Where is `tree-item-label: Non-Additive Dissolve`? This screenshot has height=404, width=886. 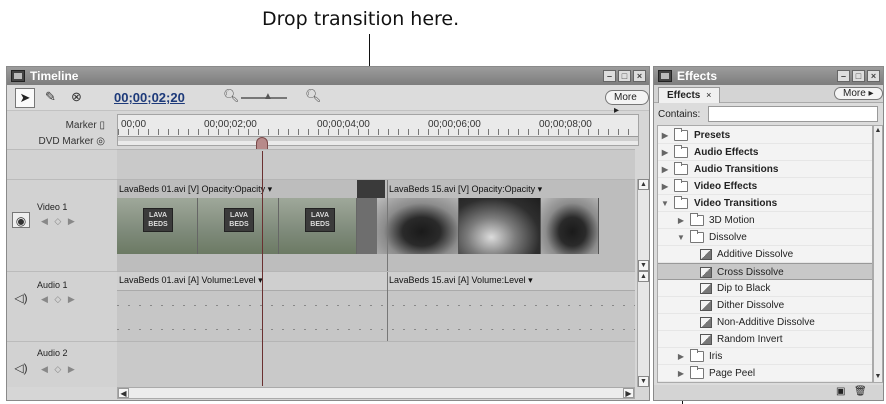
tree-item-label: Non-Additive Dissolve is located at coordinates (766, 322).